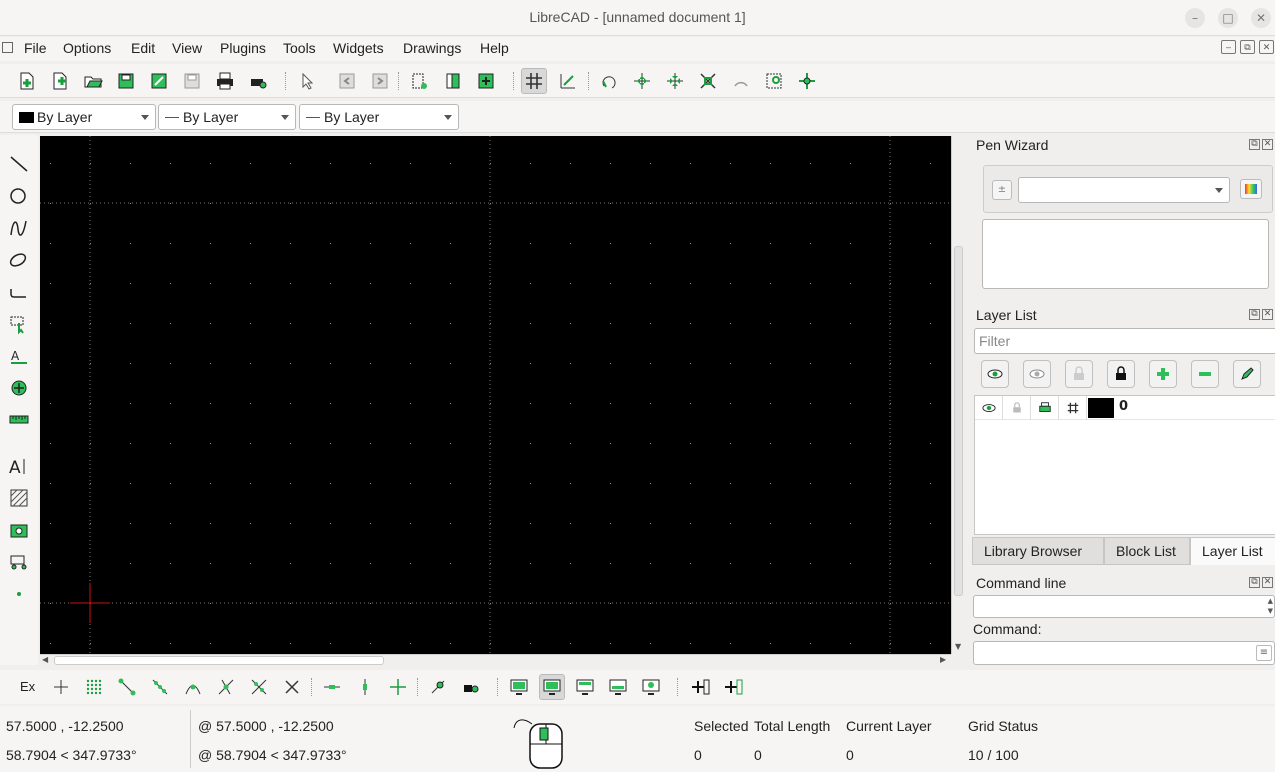 This screenshot has width=1275, height=772. What do you see at coordinates (19, 292) in the screenshot?
I see `polyline-tool-icon` at bounding box center [19, 292].